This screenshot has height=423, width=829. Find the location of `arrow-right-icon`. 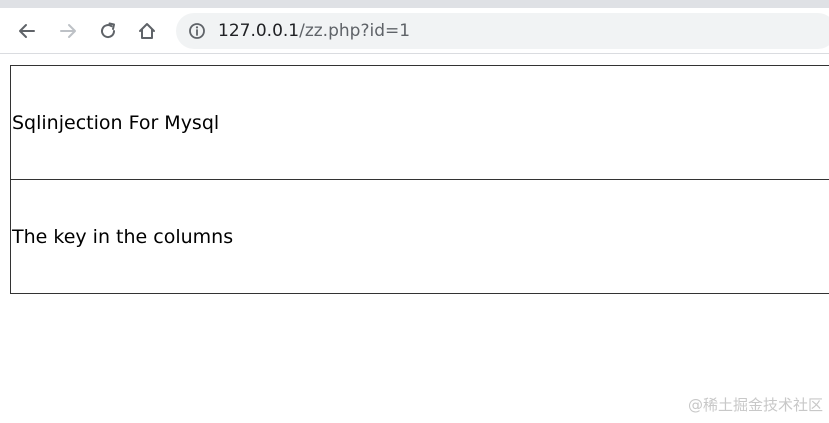

arrow-right-icon is located at coordinates (68, 31).